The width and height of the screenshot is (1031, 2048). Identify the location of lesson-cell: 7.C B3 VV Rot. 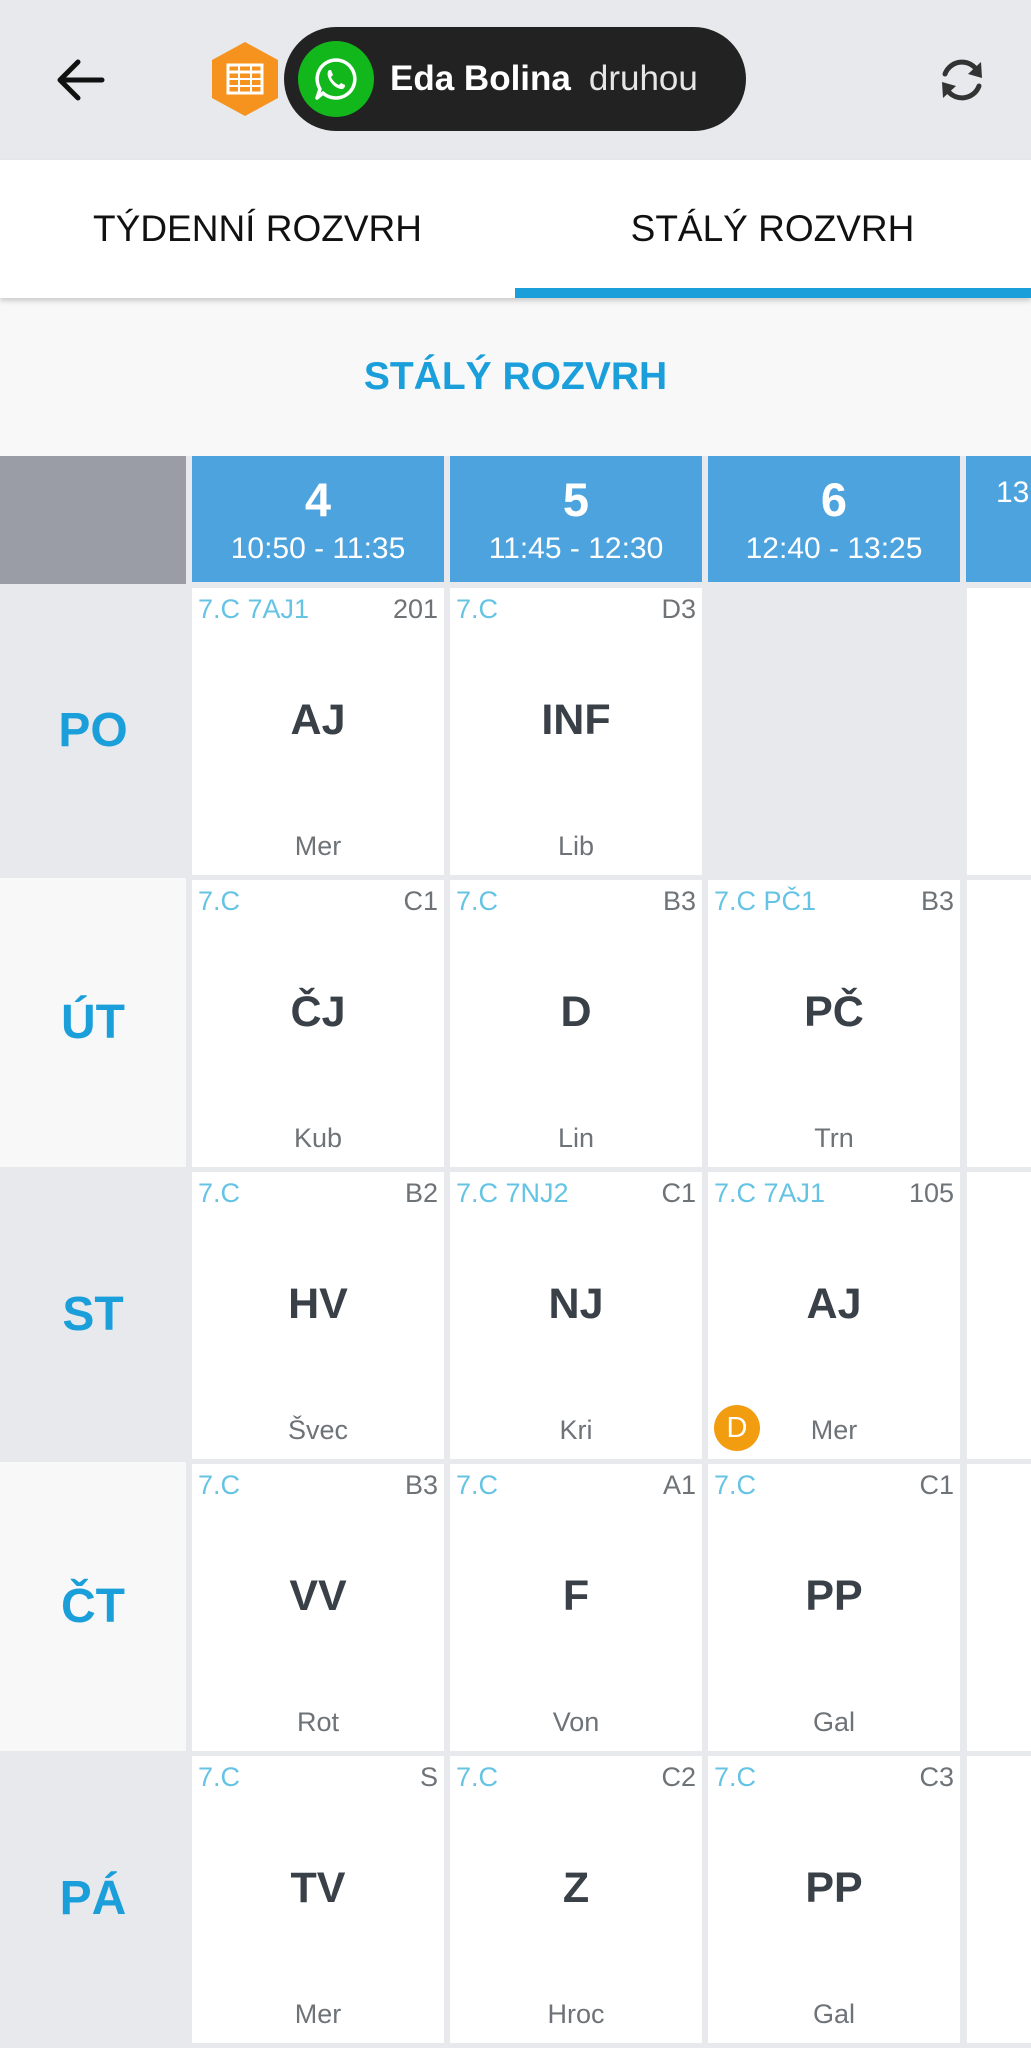
(318, 1607).